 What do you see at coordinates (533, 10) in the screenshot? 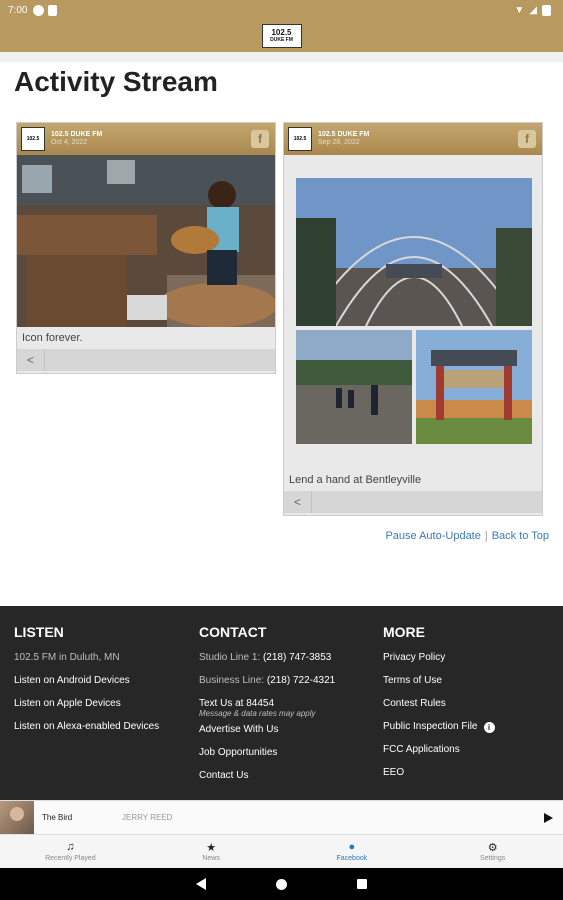
I see `signal-icon: ◢` at bounding box center [533, 10].